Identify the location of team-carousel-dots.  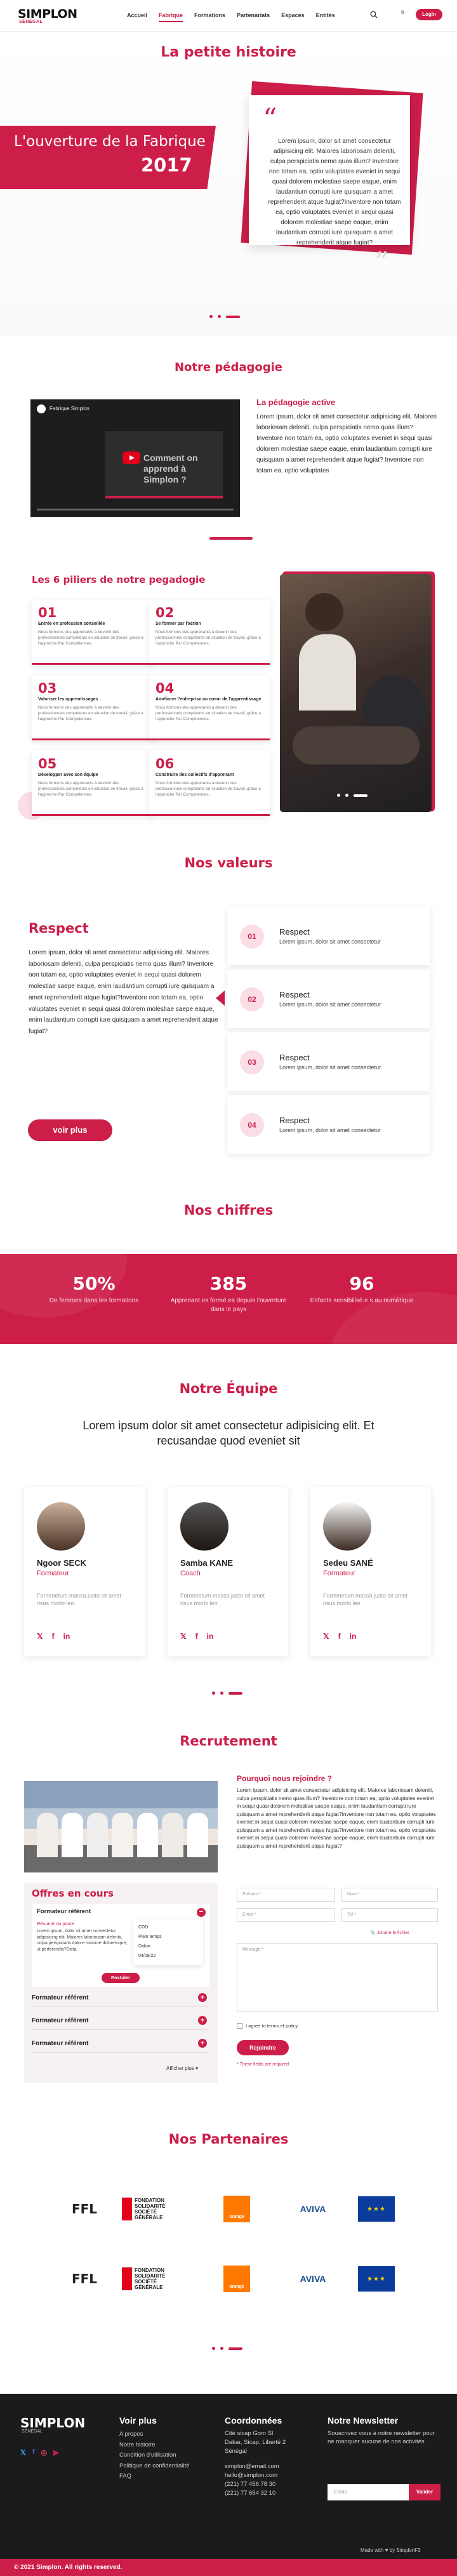
(227, 1694).